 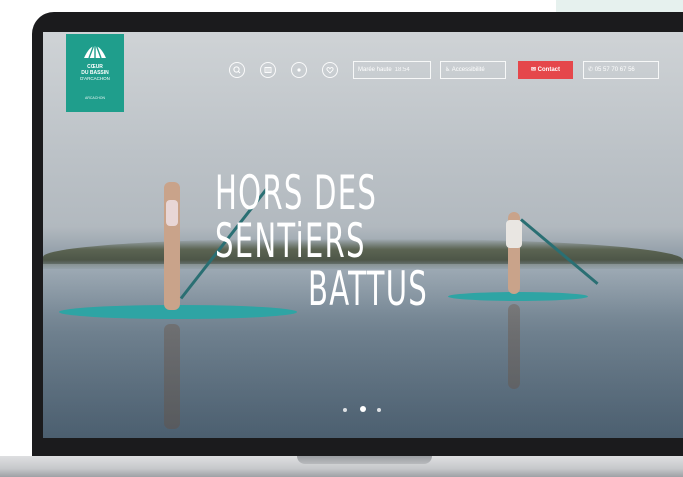 I want to click on logo-text-line3: D'ARCACHON, so click(x=95, y=78).